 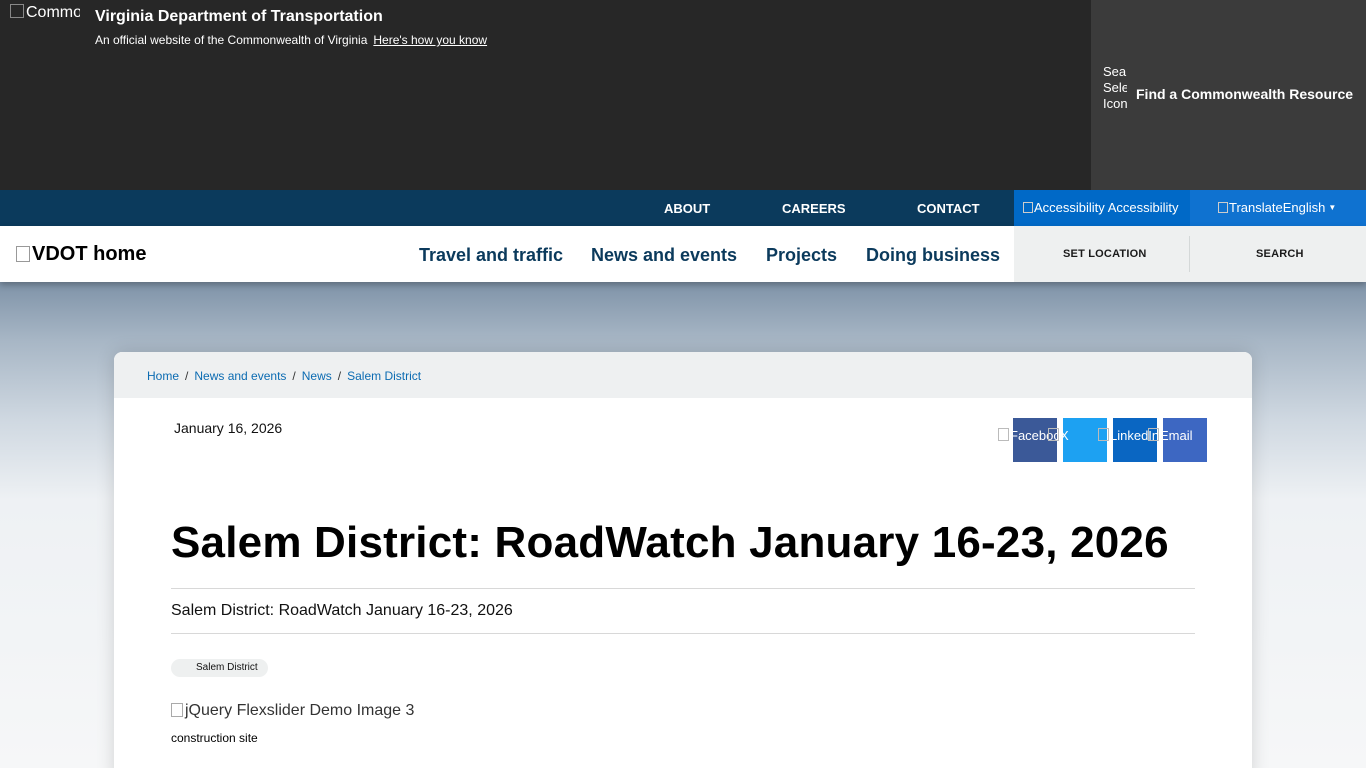 I want to click on breadcrumb-home: Home, so click(x=163, y=376).